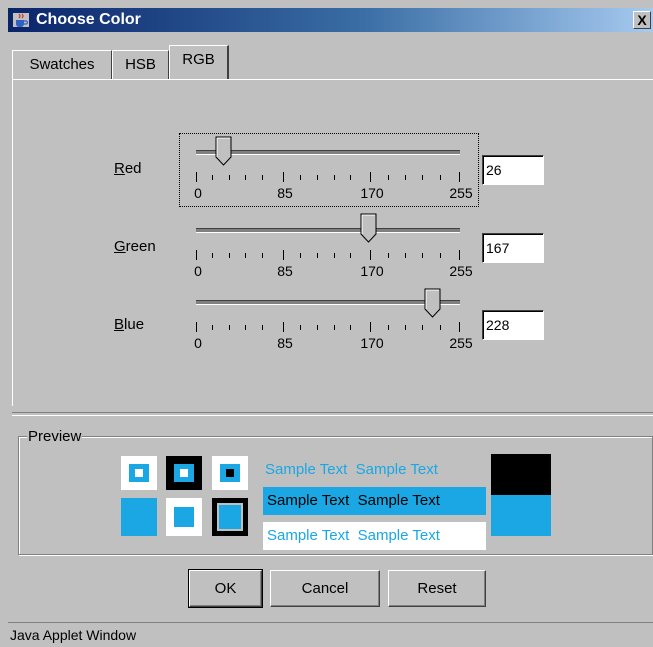 Image resolution: width=653 pixels, height=647 pixels. I want to click on red-slider-thumb, so click(224, 151).